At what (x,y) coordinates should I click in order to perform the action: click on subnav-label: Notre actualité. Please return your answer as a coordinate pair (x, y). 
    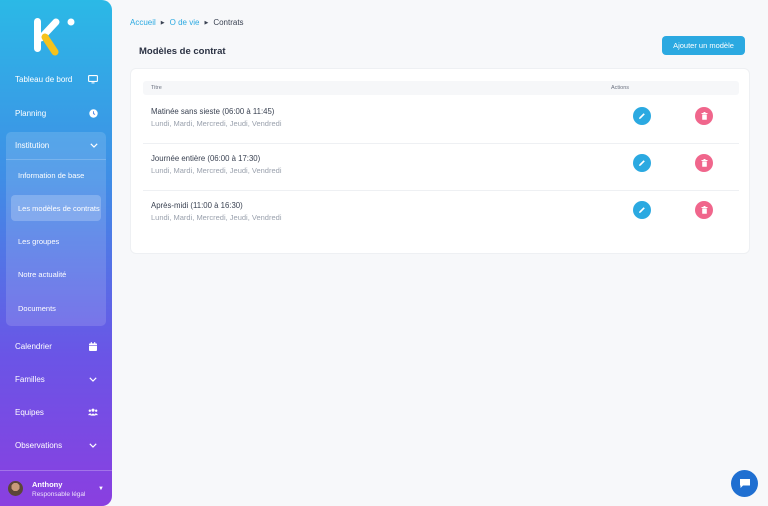
    Looking at the image, I should click on (42, 274).